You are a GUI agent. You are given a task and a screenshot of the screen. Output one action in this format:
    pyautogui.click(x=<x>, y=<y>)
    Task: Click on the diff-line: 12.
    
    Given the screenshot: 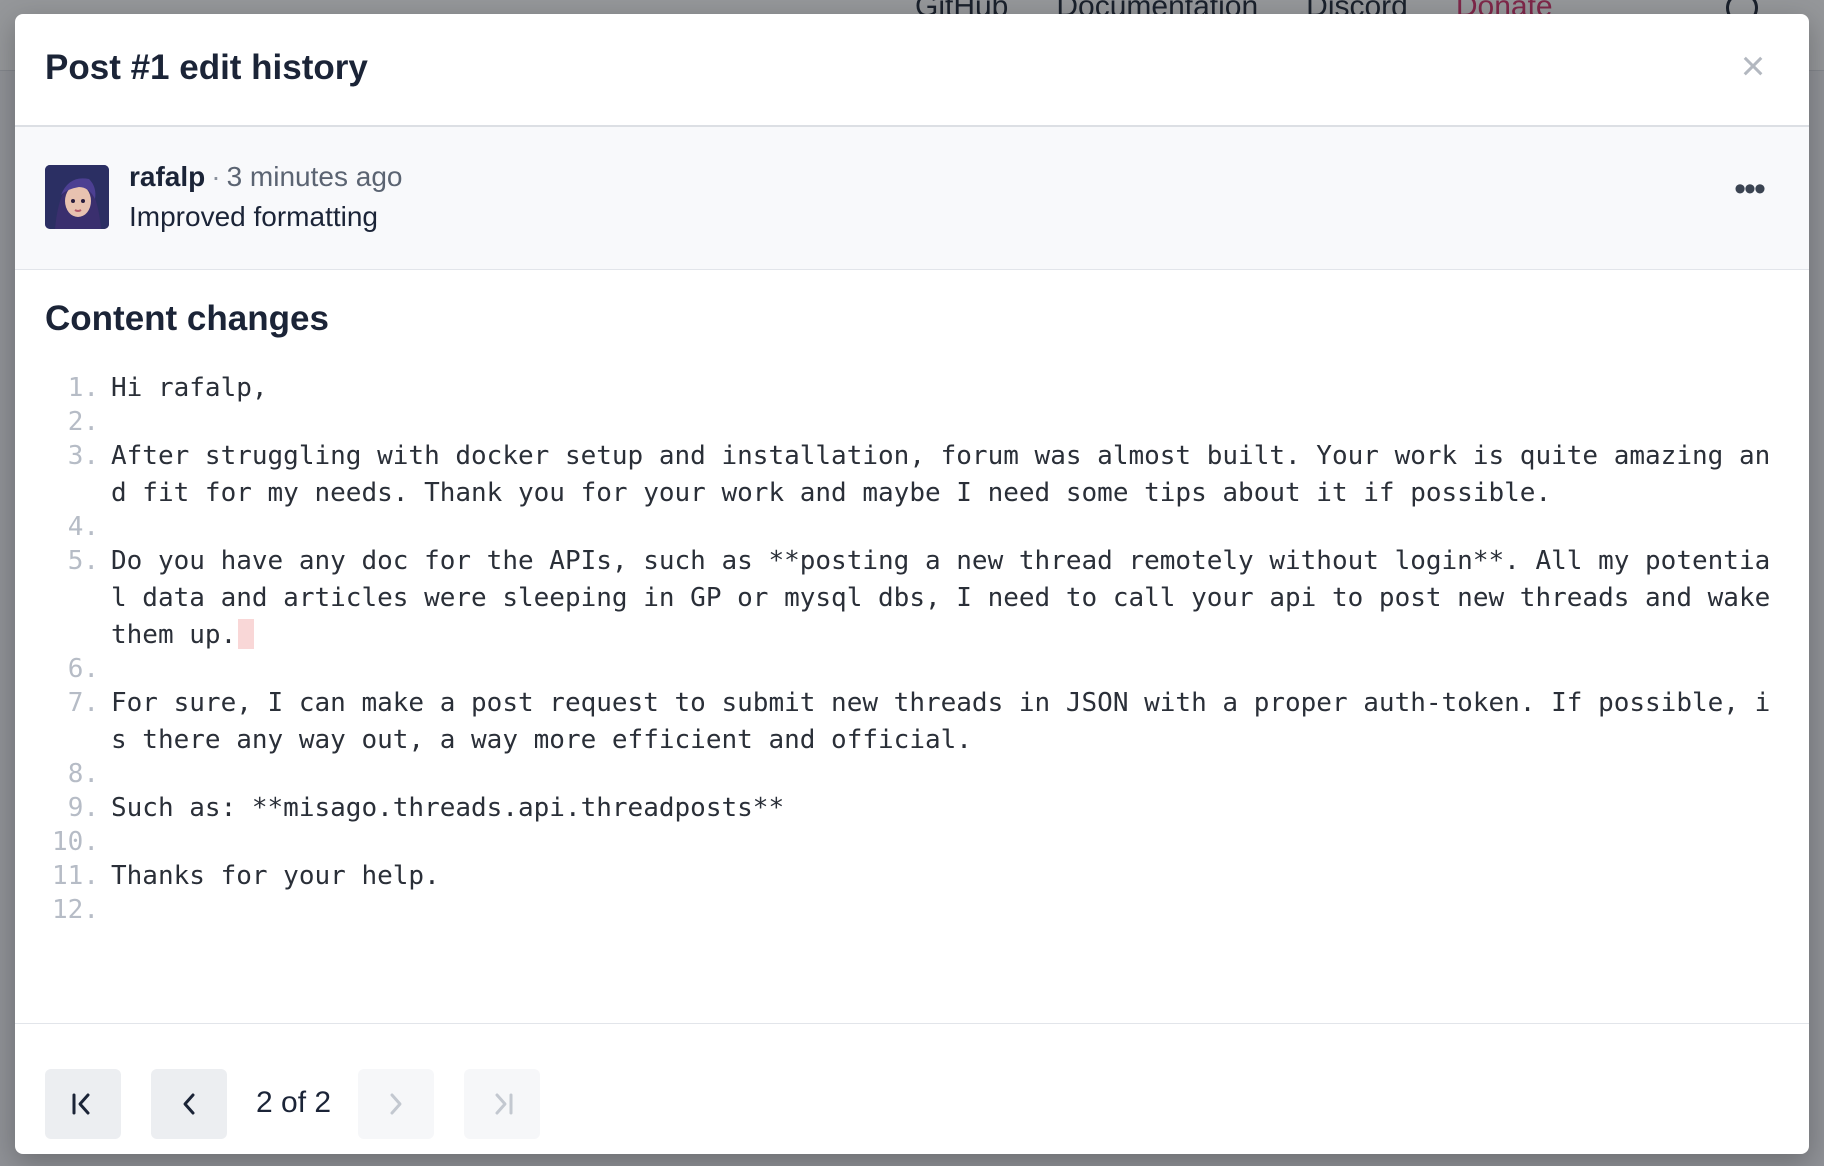 What is the action you would take?
    pyautogui.click(x=913, y=910)
    